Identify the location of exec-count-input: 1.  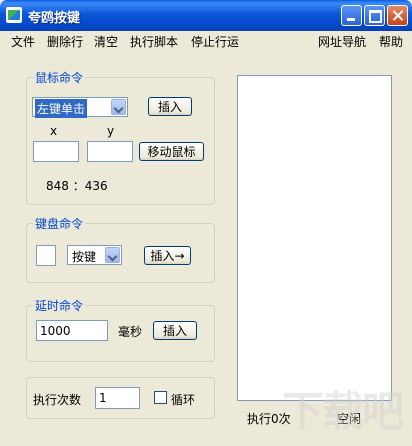
(117, 398).